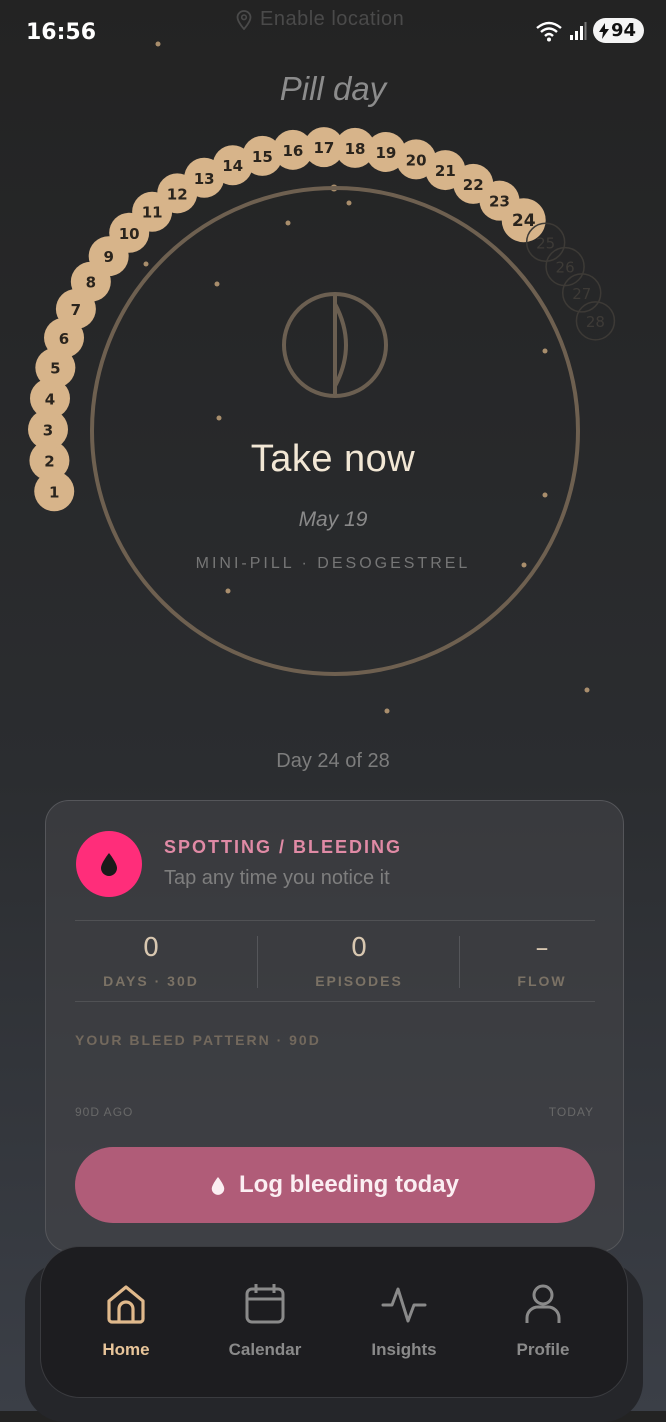 The height and width of the screenshot is (1422, 666). What do you see at coordinates (126, 1304) in the screenshot?
I see `home-icon` at bounding box center [126, 1304].